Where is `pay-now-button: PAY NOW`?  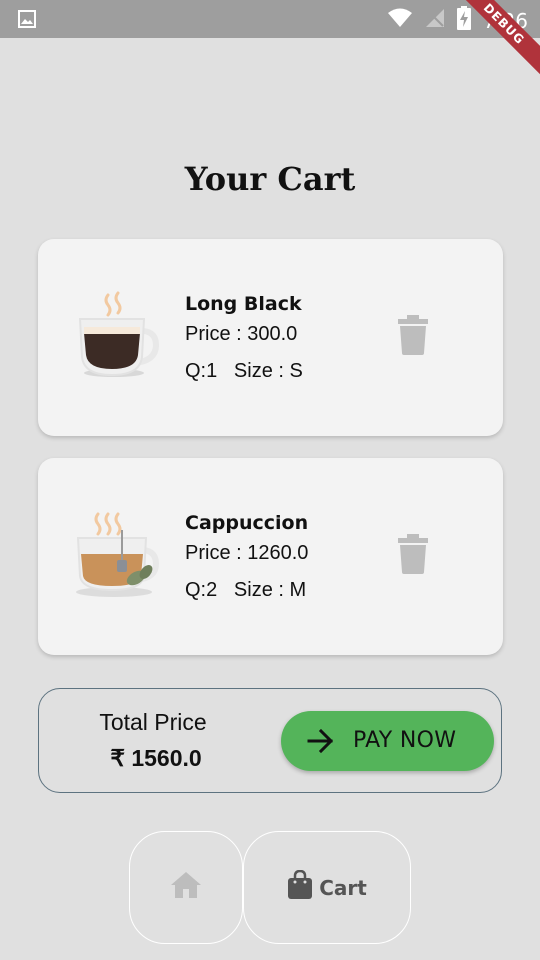 pay-now-button: PAY NOW is located at coordinates (387, 741).